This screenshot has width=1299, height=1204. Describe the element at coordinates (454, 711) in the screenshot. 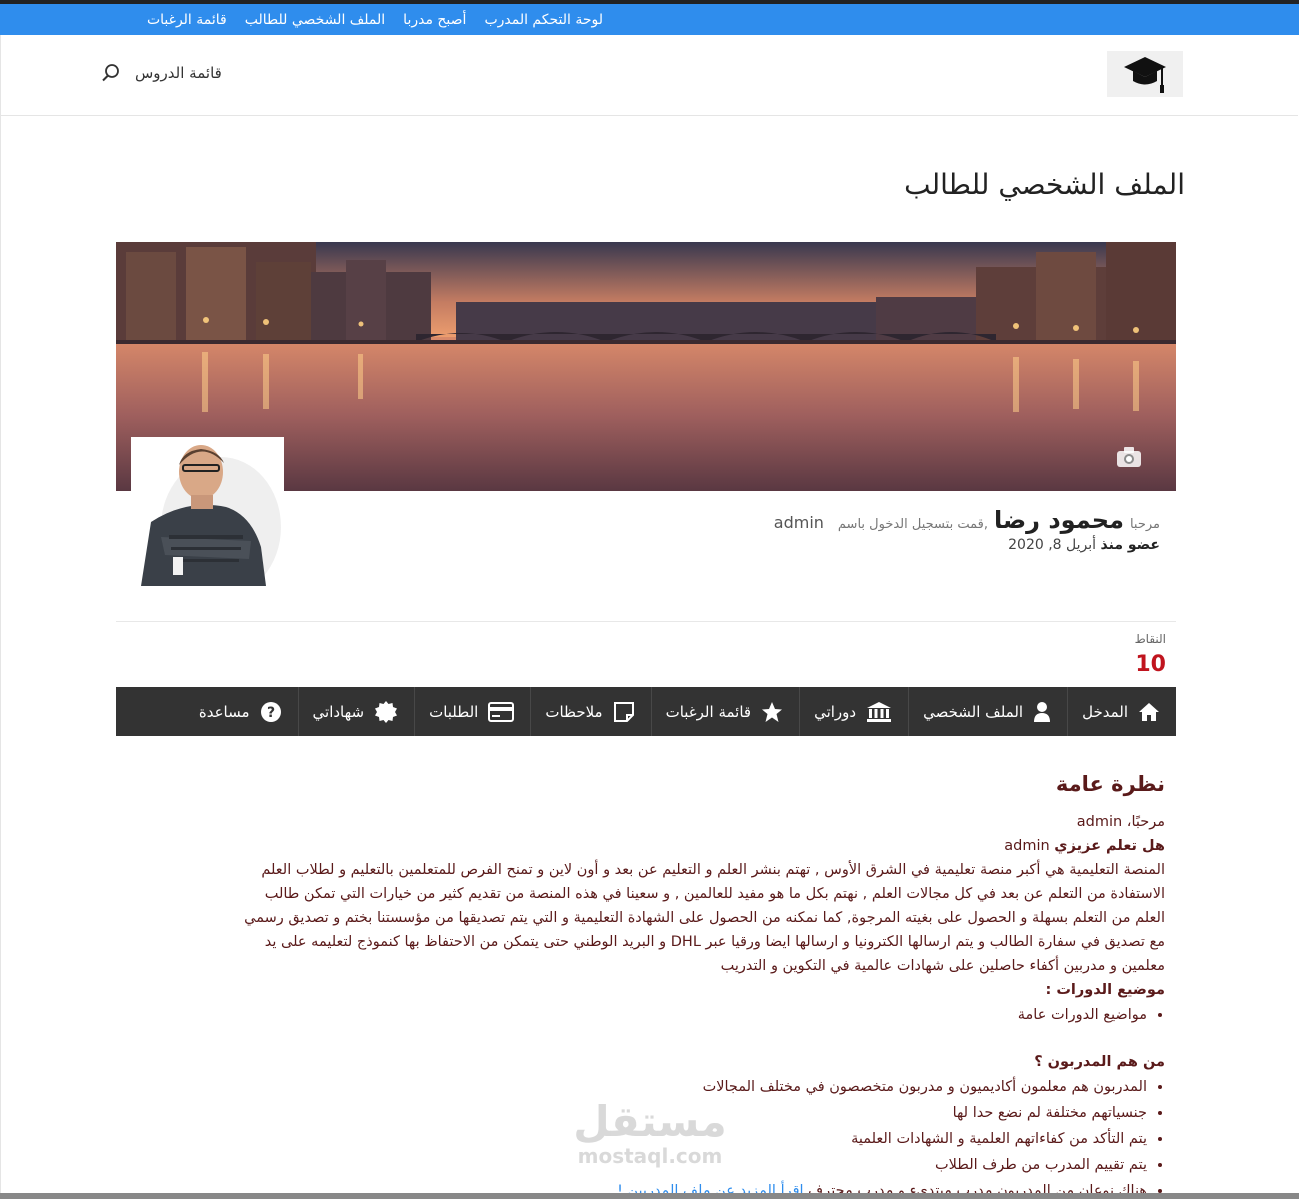

I see `tab-orders-label: الطلبات` at that location.